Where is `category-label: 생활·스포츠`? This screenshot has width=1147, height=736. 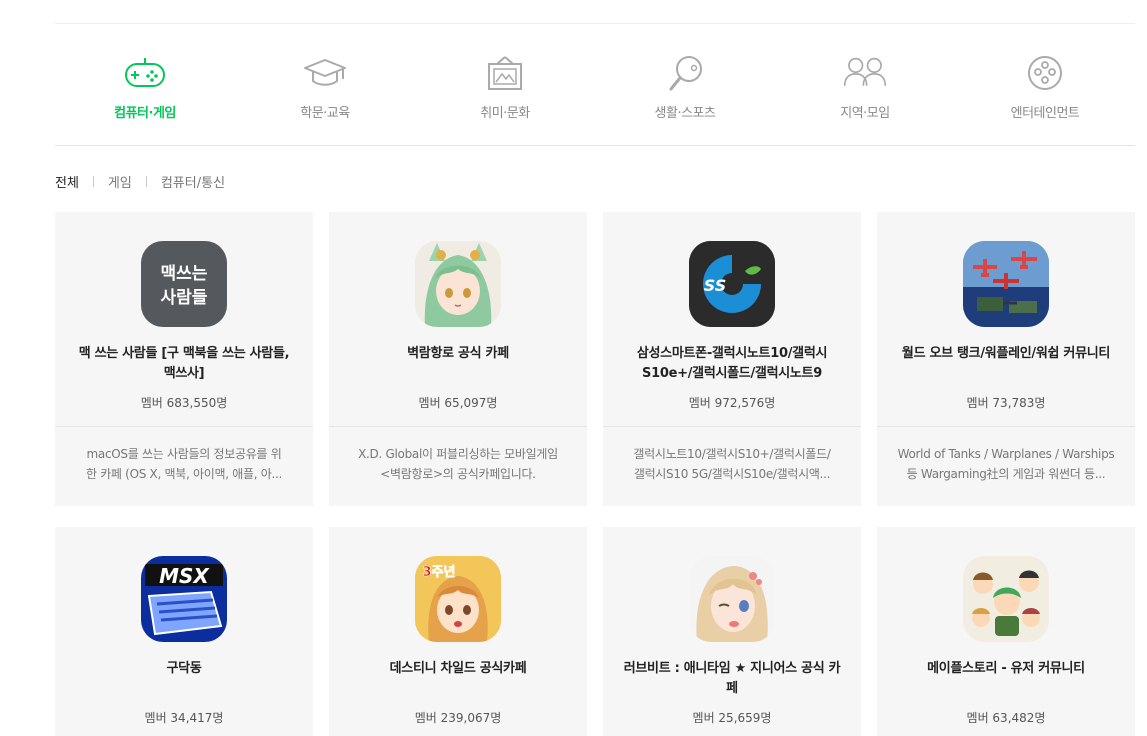 category-label: 생활·스포츠 is located at coordinates (685, 113).